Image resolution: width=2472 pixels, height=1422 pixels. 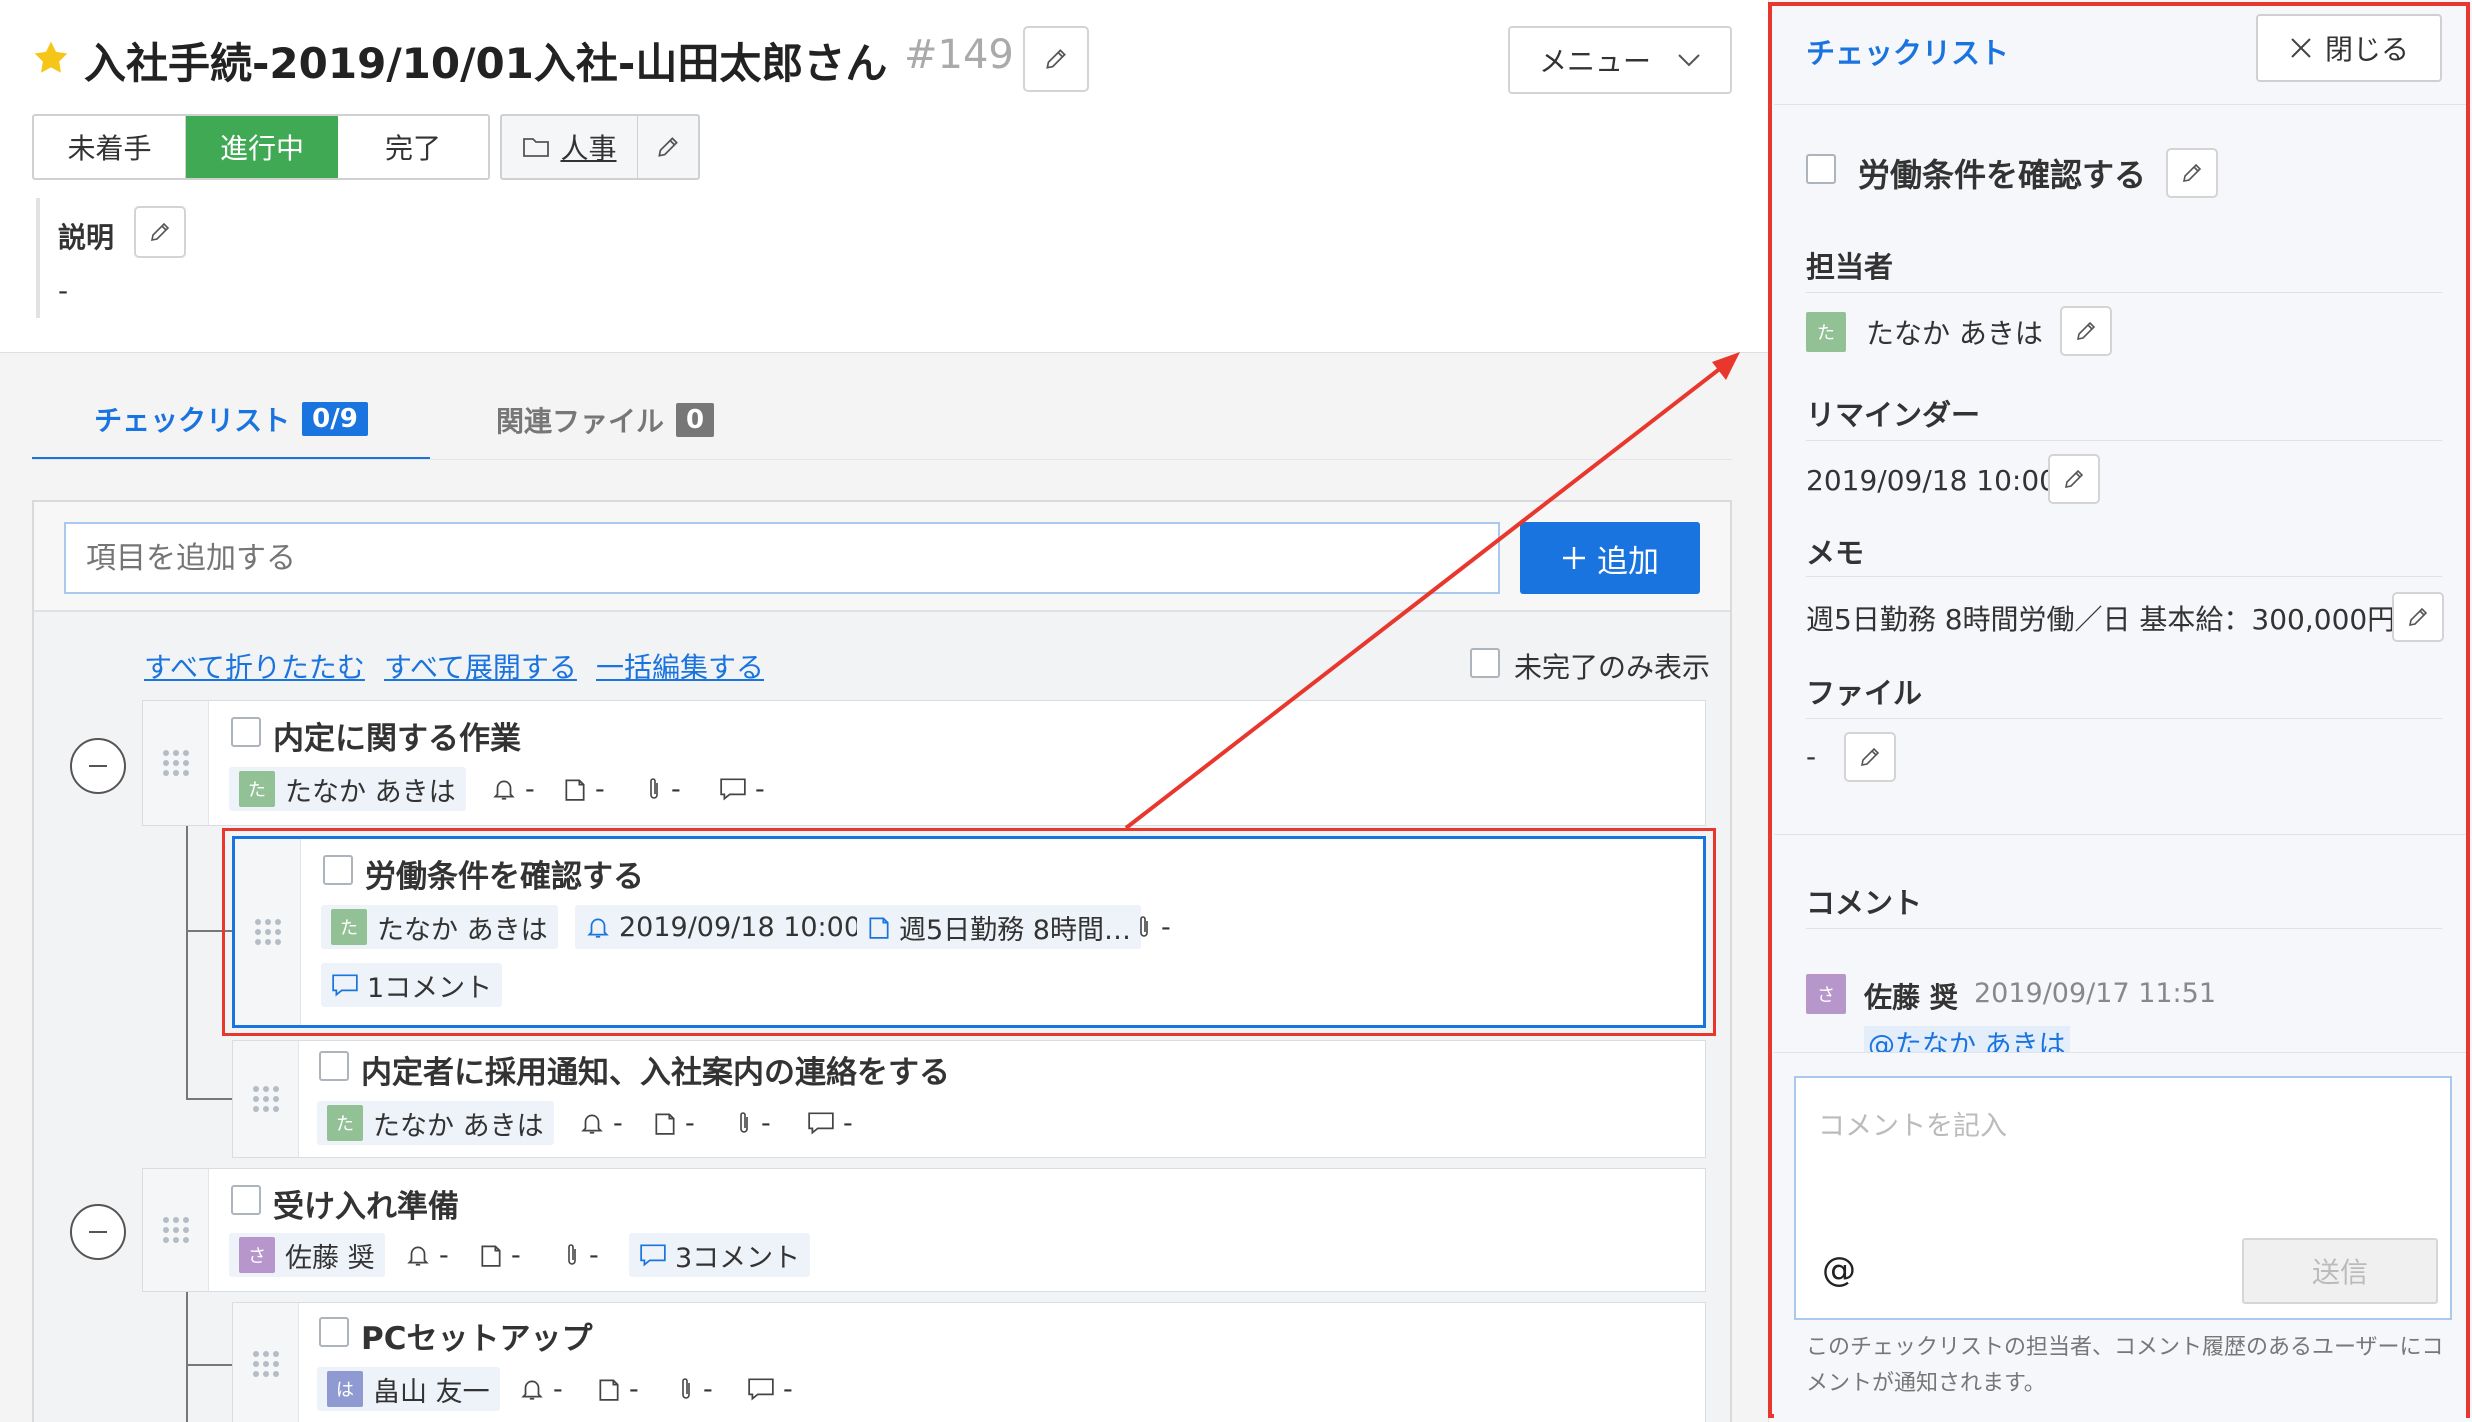 What do you see at coordinates (1912, 1126) in the screenshot?
I see `comment-placeholder: コメントを記入` at bounding box center [1912, 1126].